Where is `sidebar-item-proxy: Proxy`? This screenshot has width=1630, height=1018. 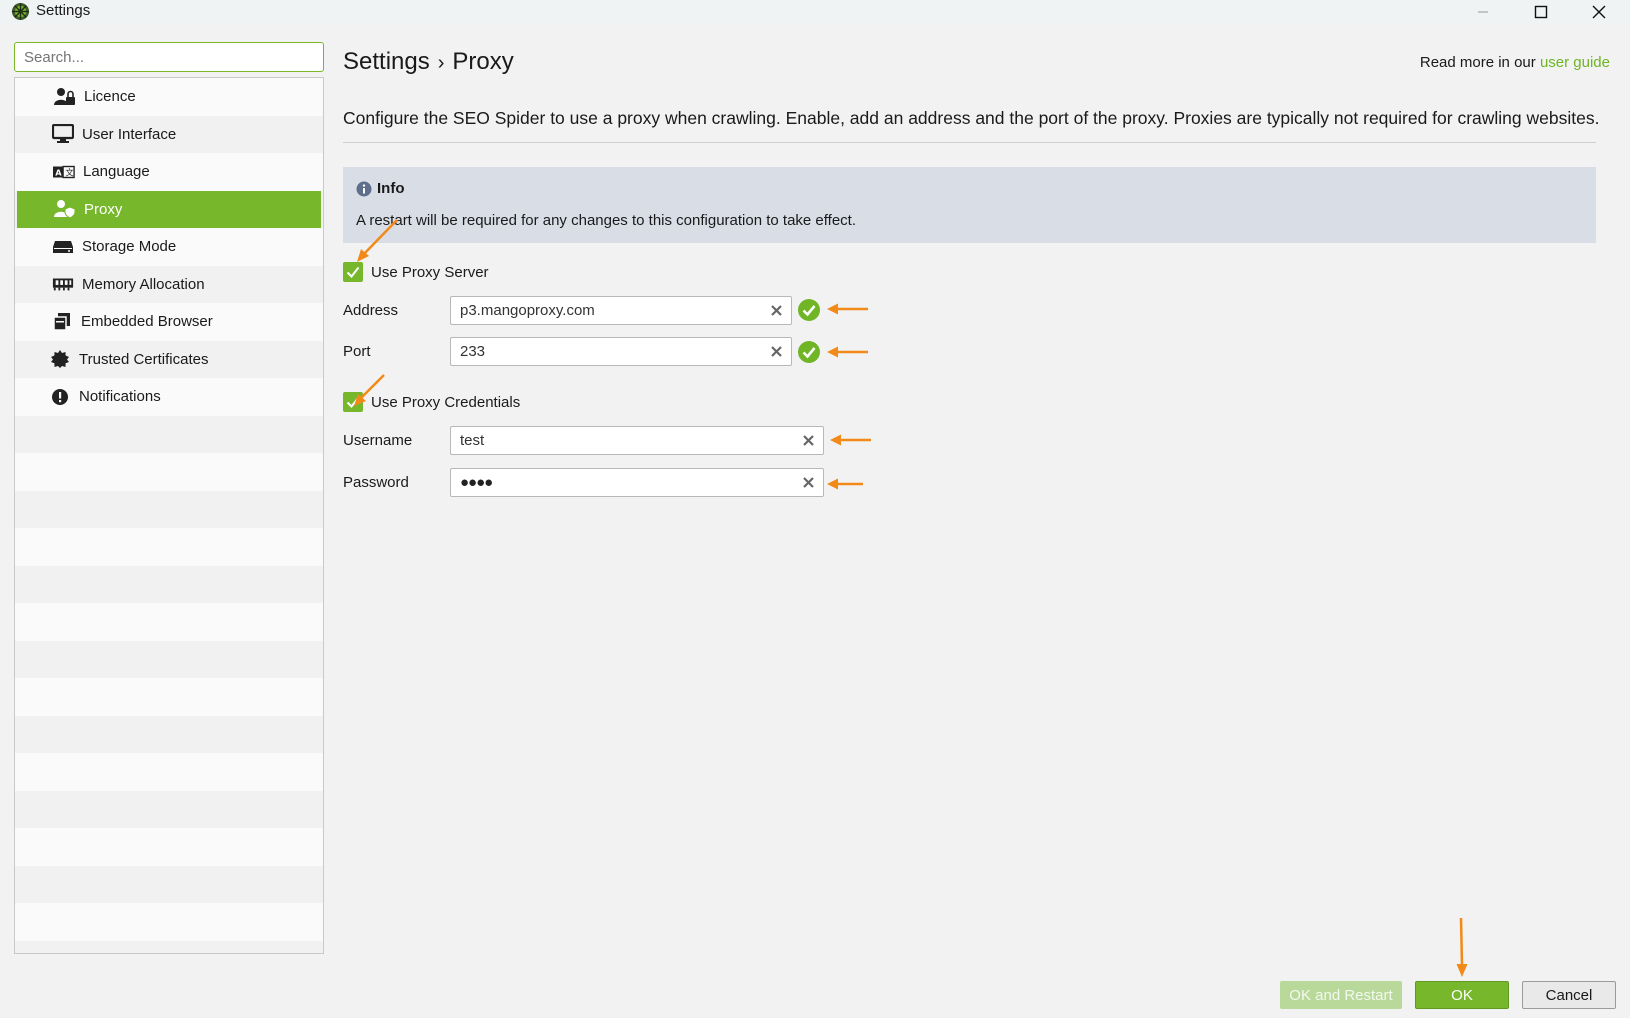 sidebar-item-proxy: Proxy is located at coordinates (169, 209).